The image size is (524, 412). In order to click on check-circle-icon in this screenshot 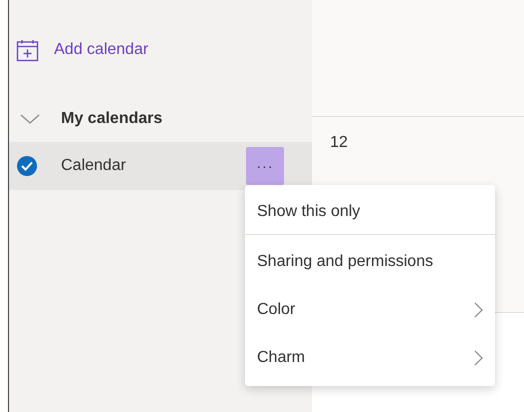, I will do `click(27, 166)`.